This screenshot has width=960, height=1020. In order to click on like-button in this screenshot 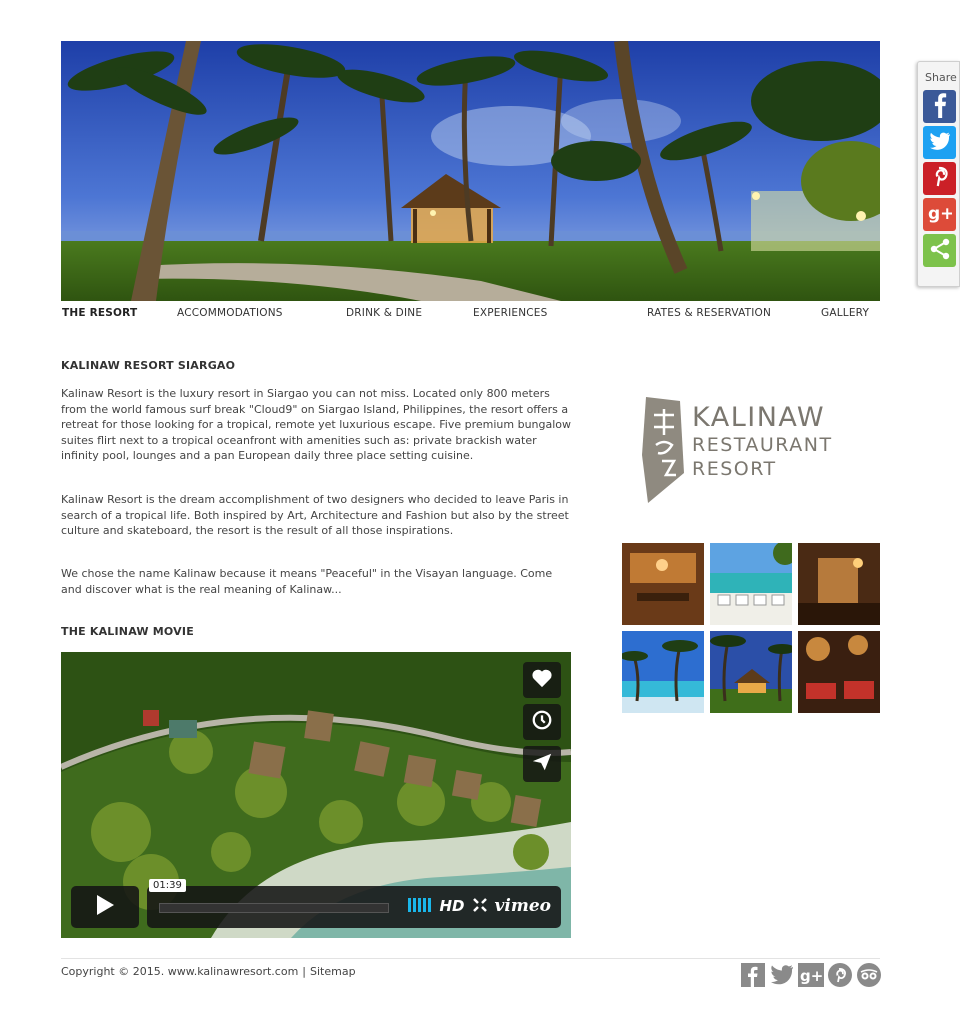, I will do `click(542, 680)`.